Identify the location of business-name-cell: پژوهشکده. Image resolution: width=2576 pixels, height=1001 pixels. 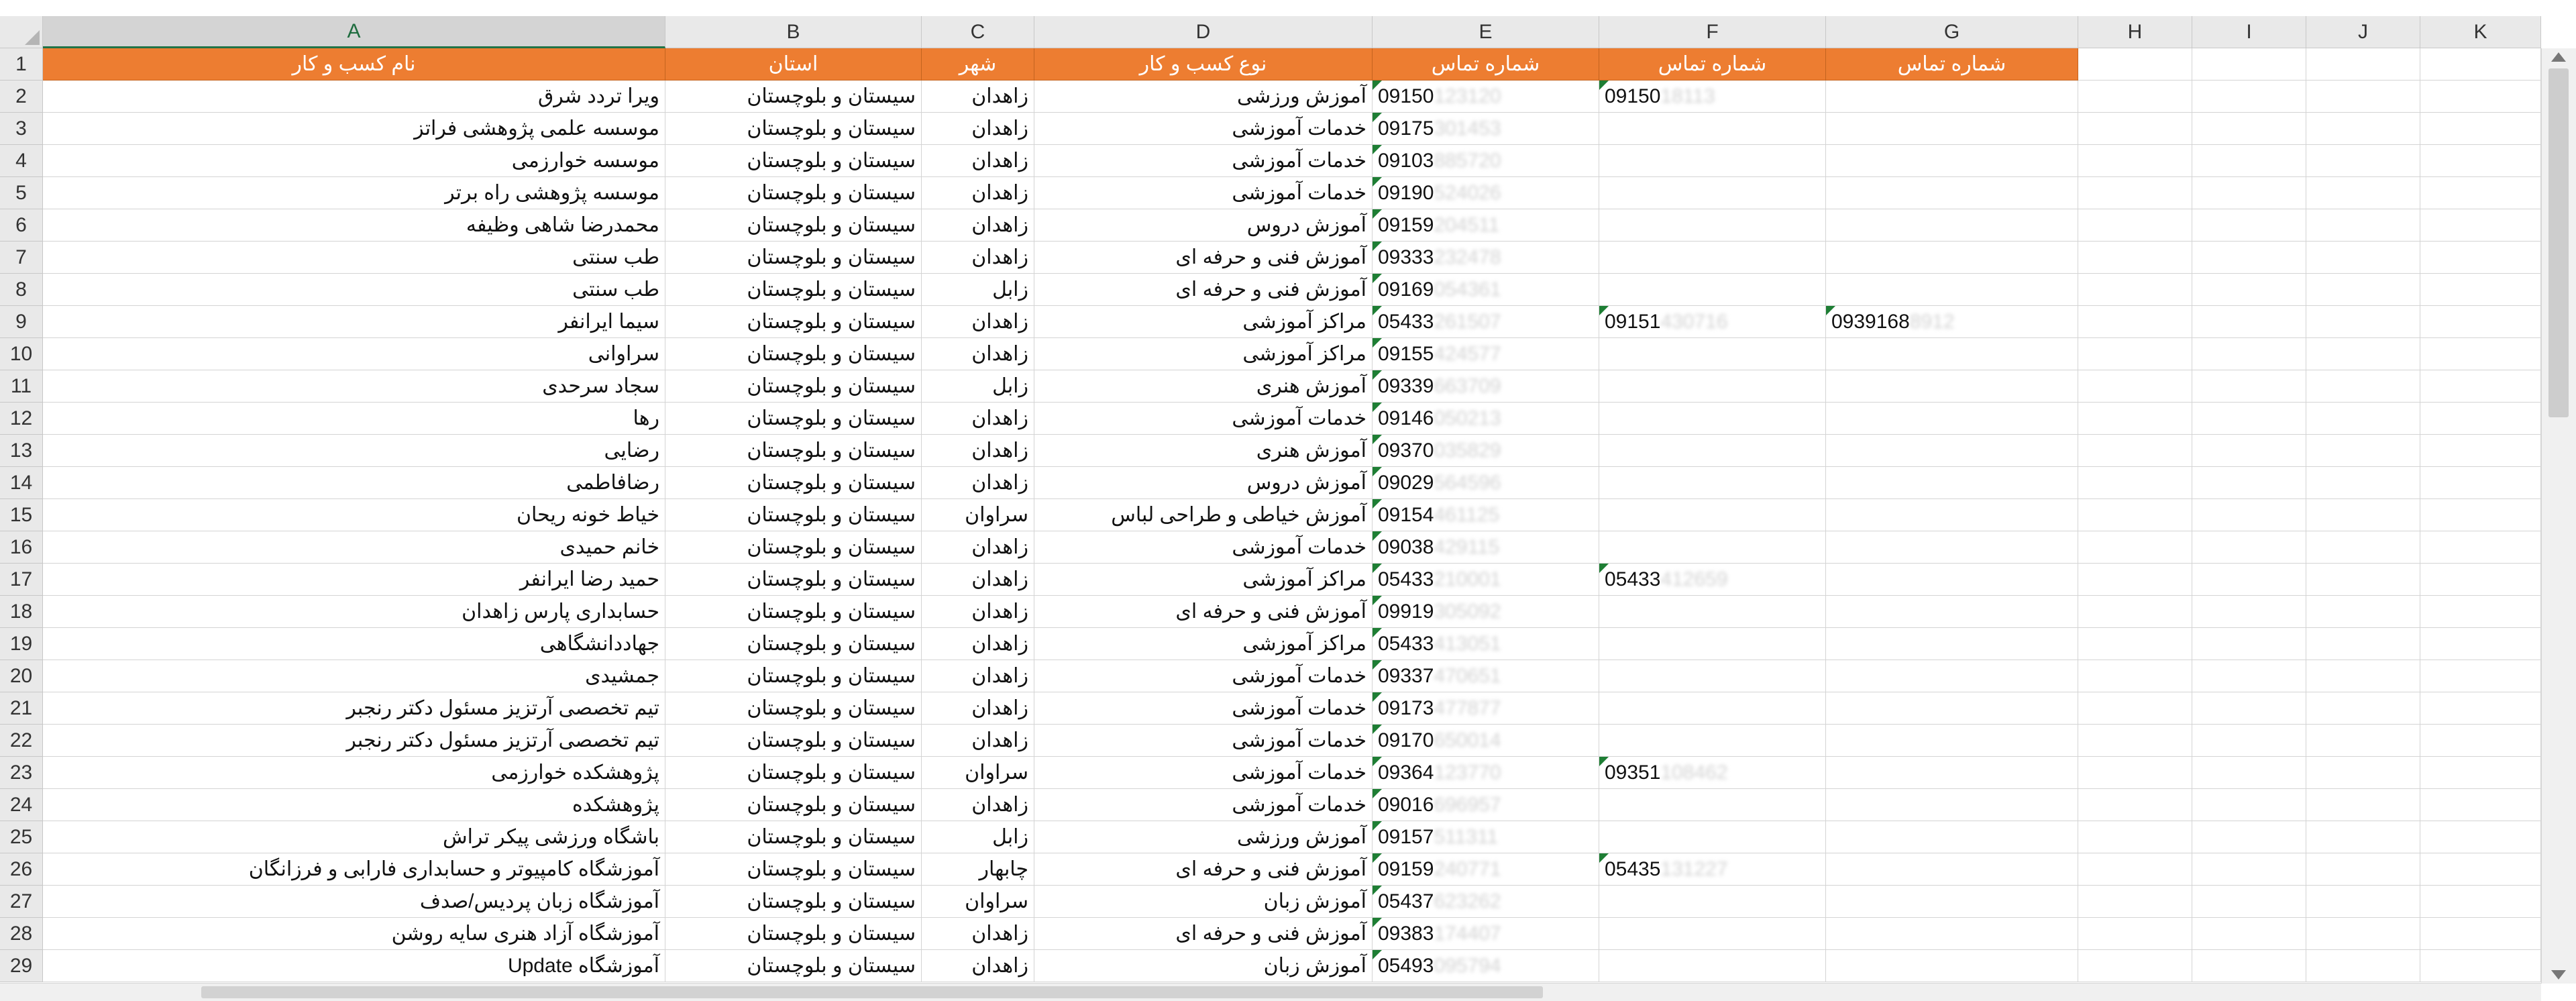
(354, 805).